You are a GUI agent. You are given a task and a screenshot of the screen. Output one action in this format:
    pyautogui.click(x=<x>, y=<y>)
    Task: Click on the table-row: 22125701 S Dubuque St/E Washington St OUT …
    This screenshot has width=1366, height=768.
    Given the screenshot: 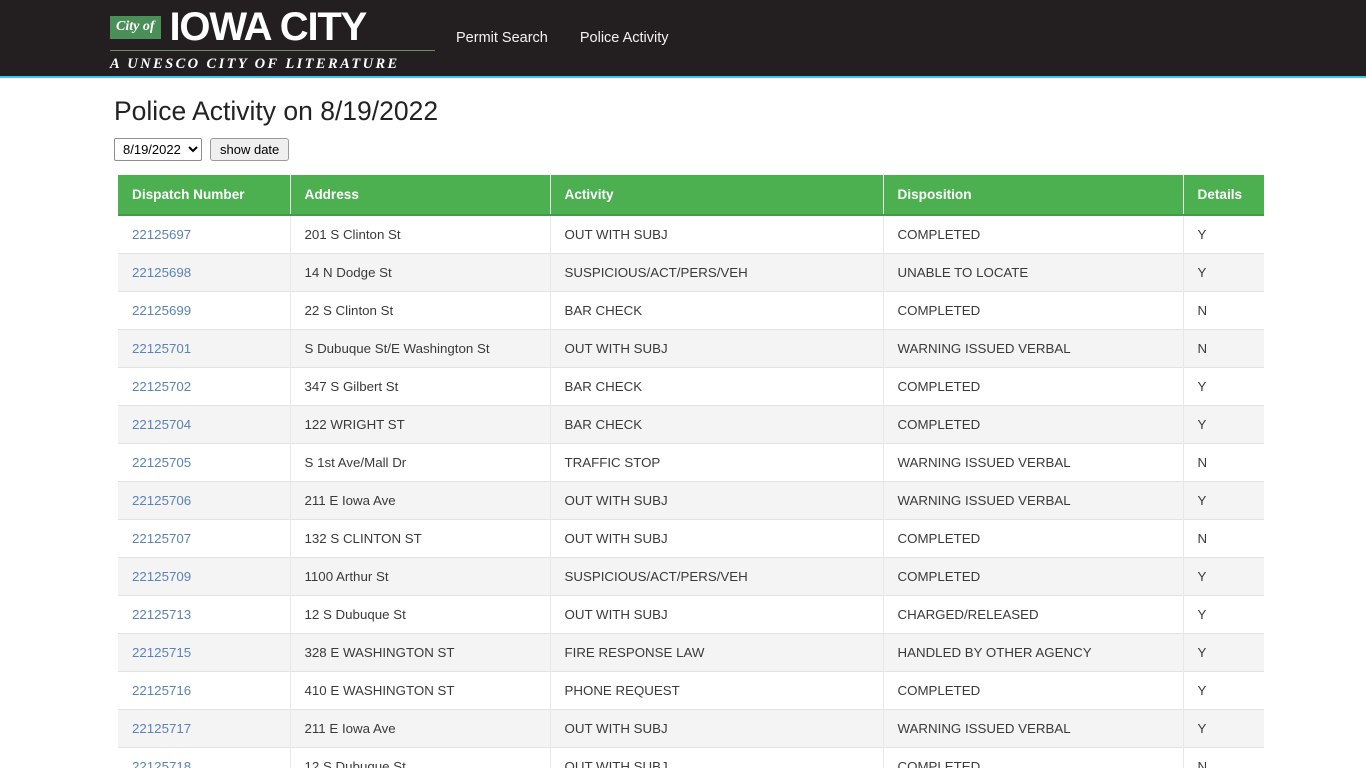 What is the action you would take?
    pyautogui.click(x=691, y=348)
    